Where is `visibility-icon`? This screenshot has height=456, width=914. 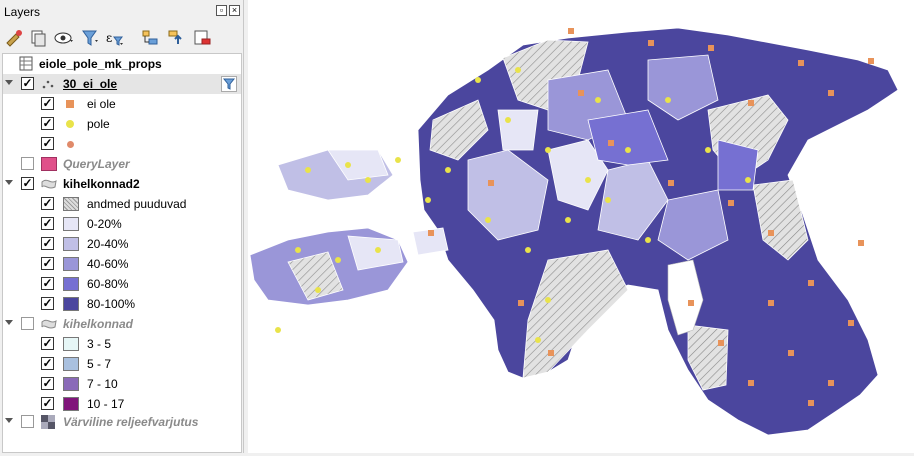
visibility-icon is located at coordinates (64, 38).